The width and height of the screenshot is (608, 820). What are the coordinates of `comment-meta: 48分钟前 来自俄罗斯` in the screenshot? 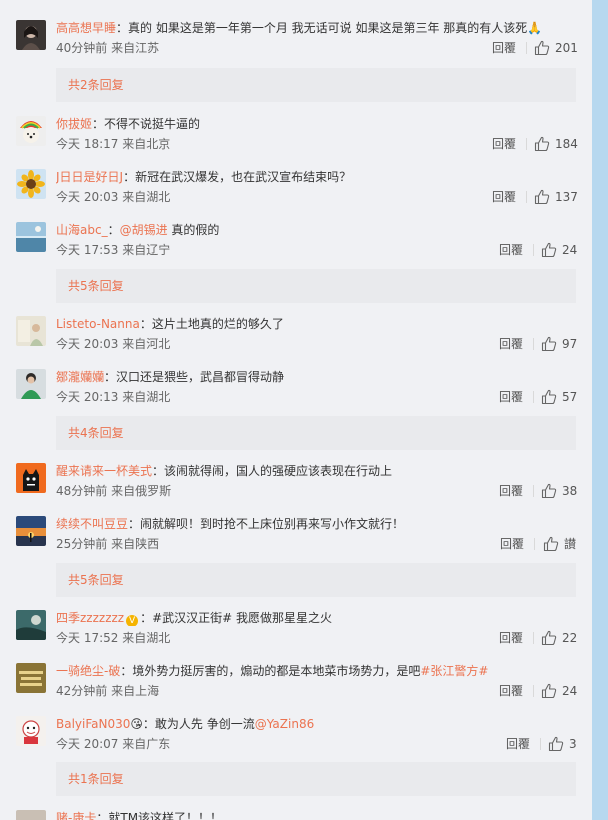 It's located at (316, 491).